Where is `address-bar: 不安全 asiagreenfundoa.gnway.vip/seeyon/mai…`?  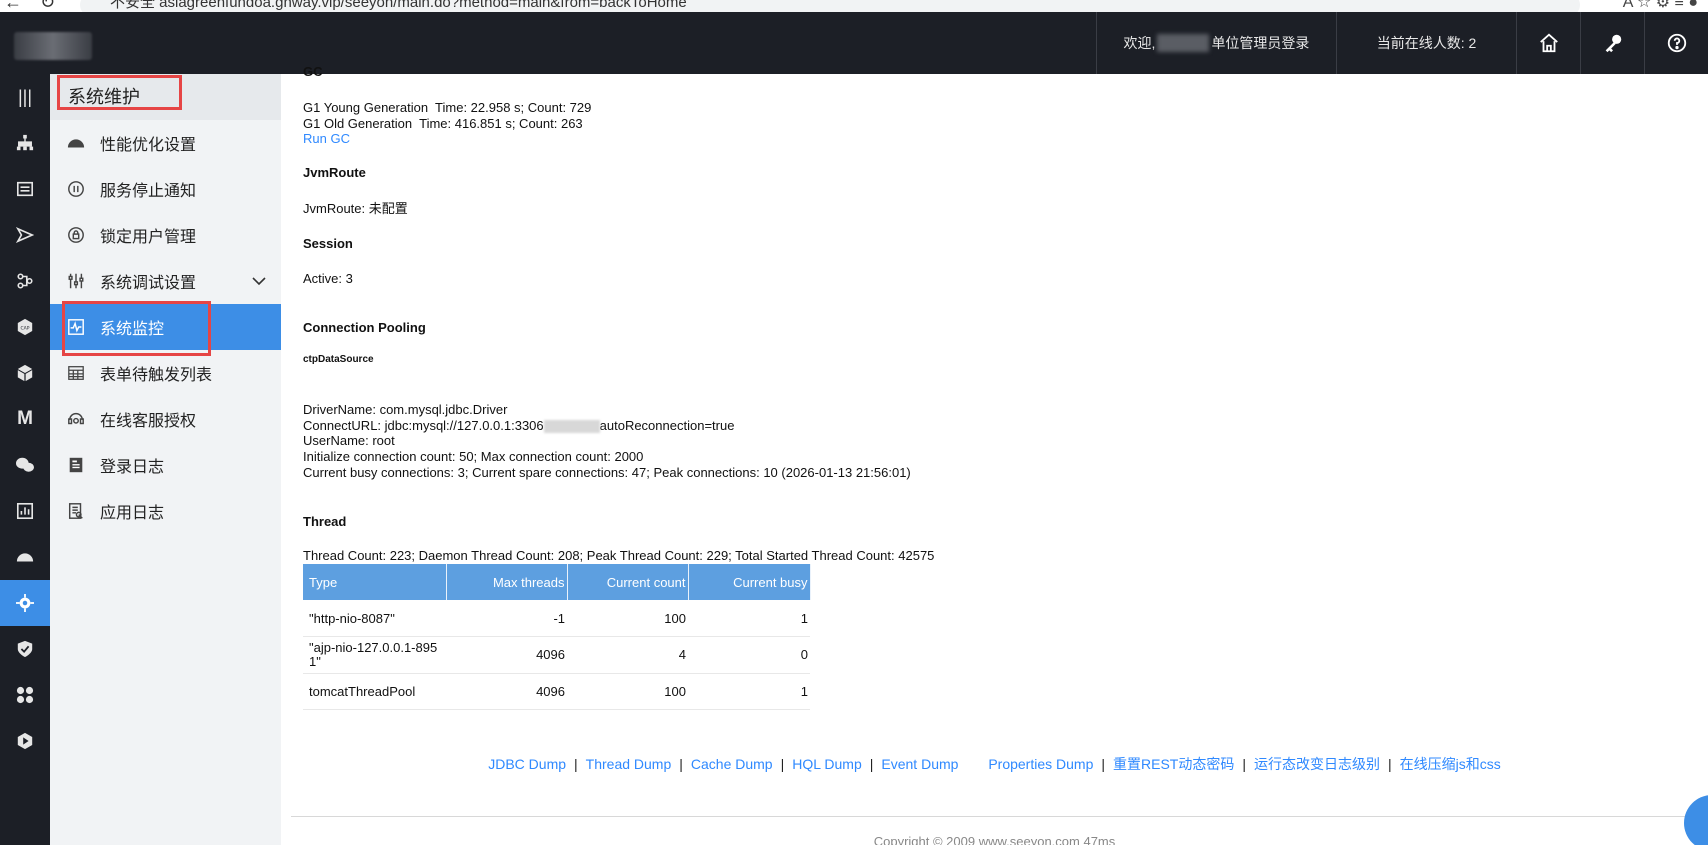
address-bar: 不安全 asiagreenfundoa.gnway.vip/seeyon/mai… is located at coordinates (830, 6).